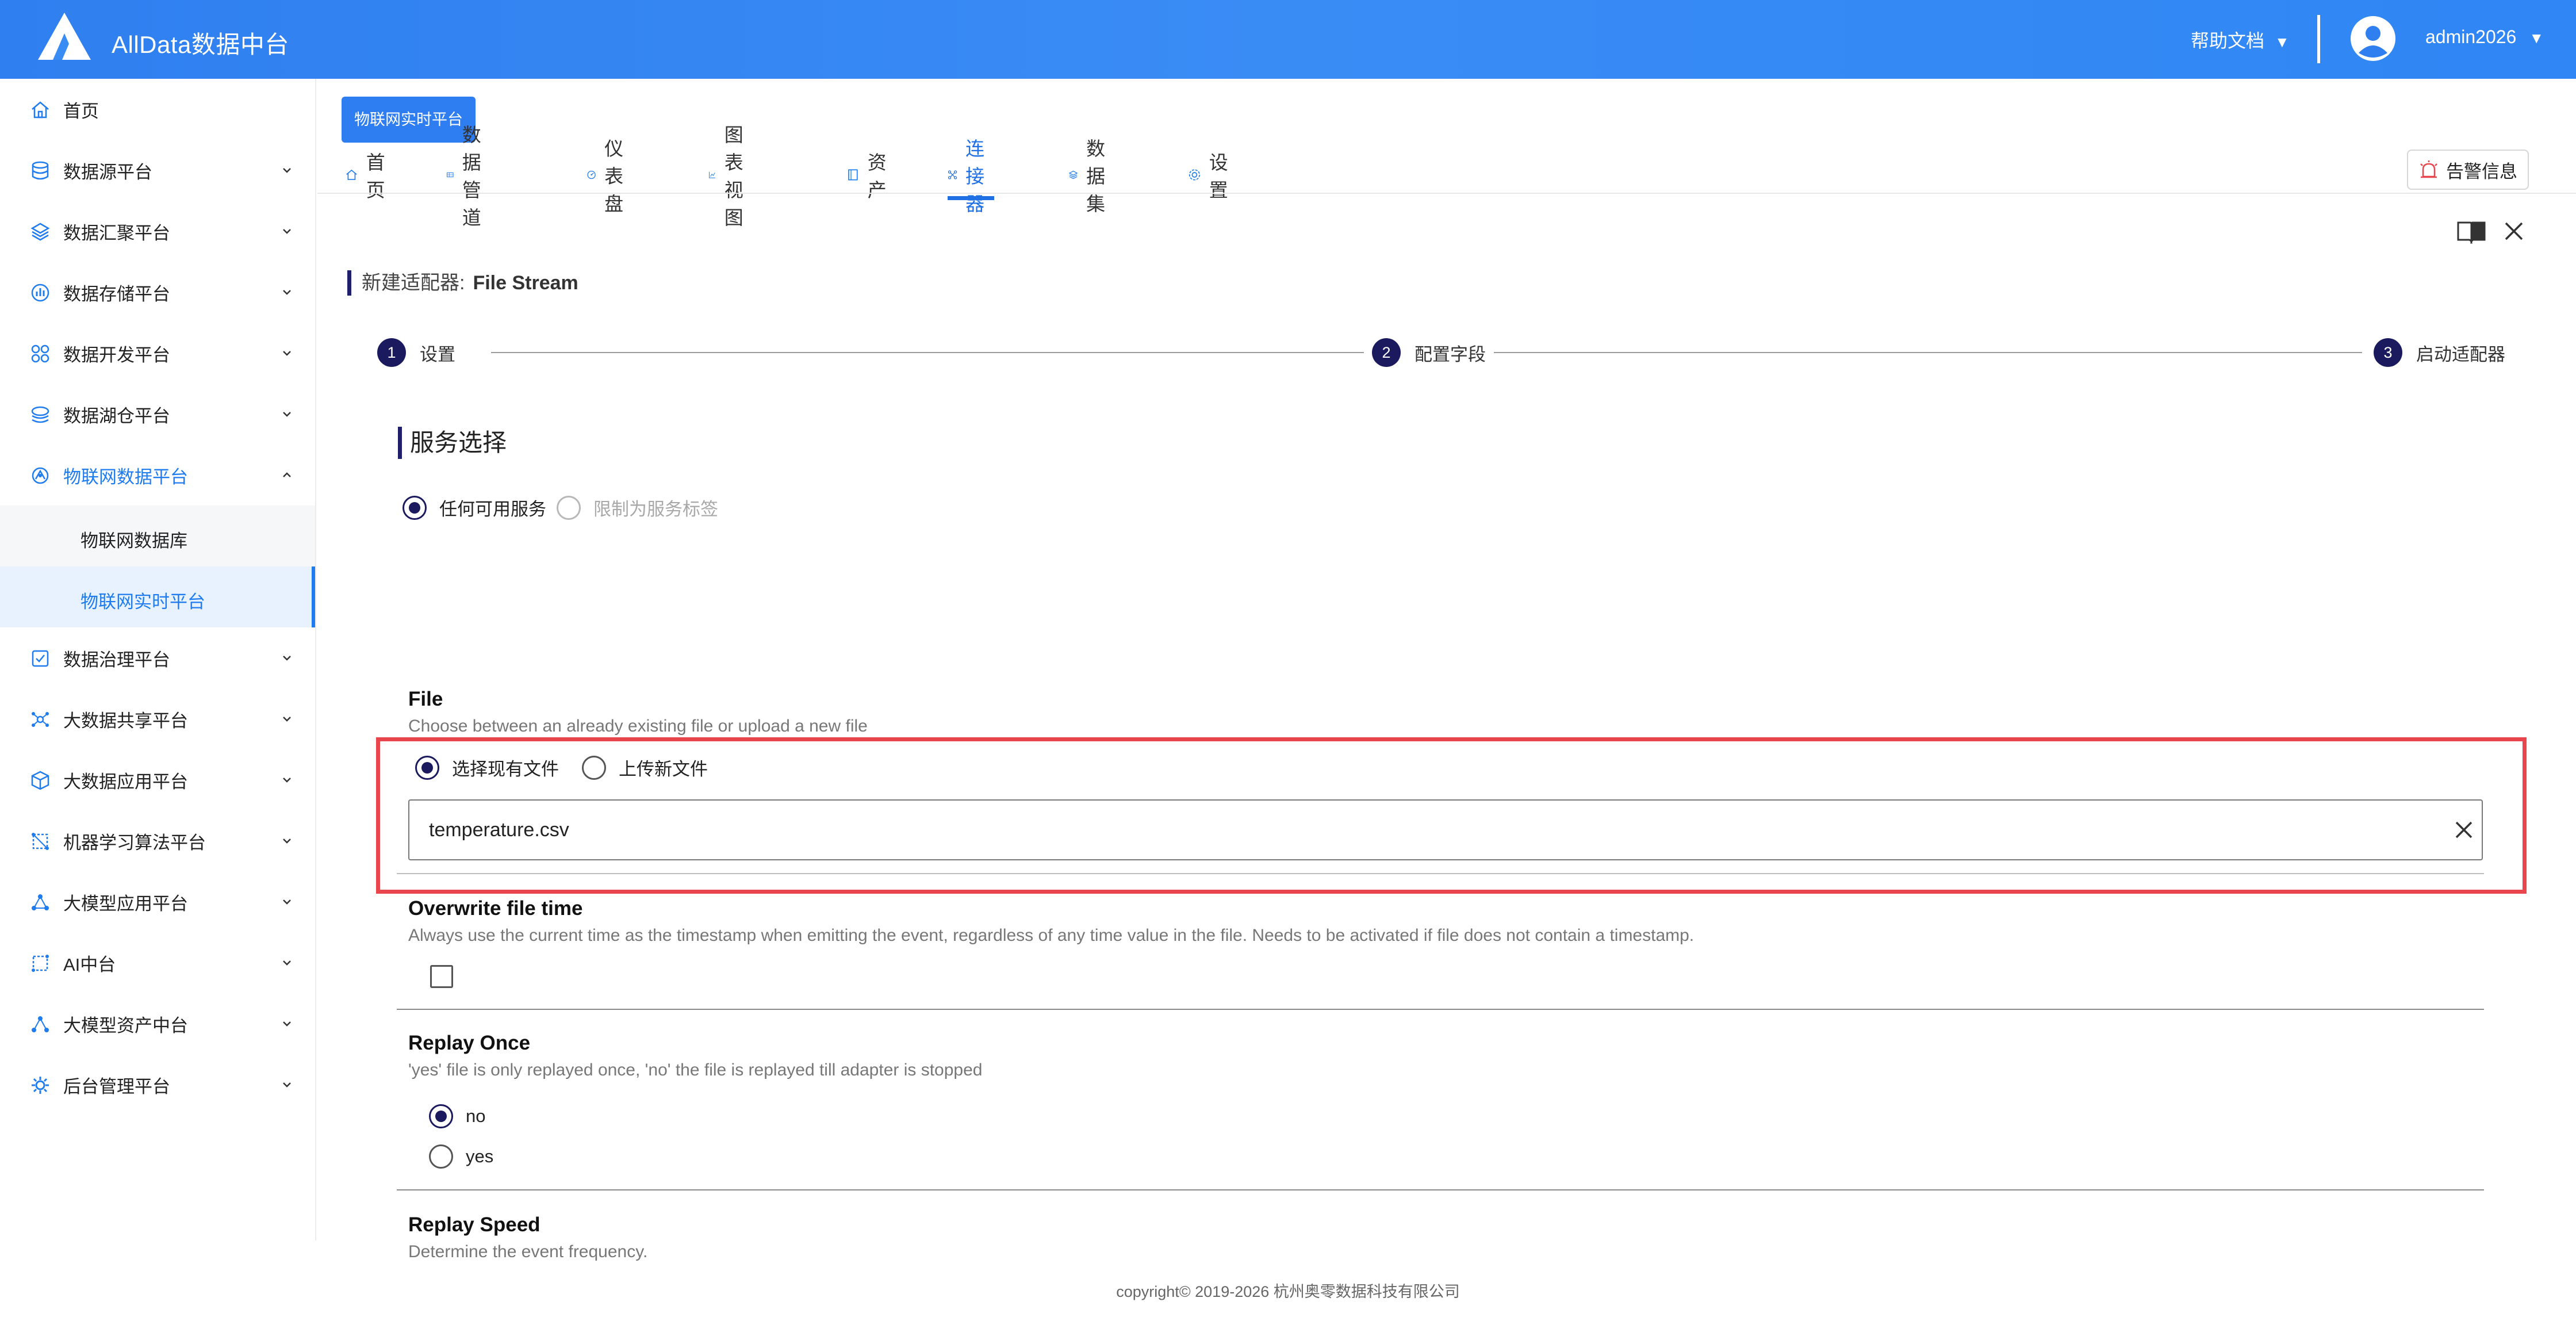 This screenshot has height=1317, width=2576. I want to click on sidebar-item-llm-asset: 大模型资产中台, so click(157, 1024).